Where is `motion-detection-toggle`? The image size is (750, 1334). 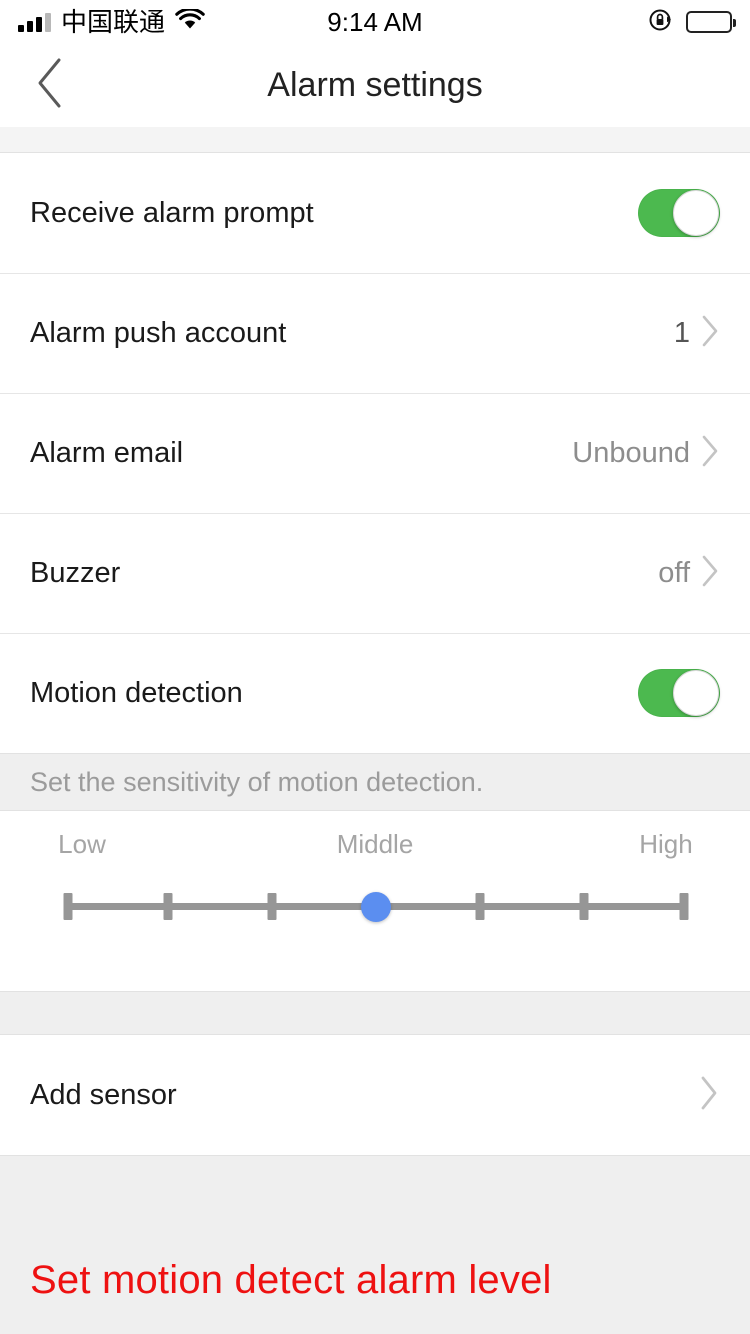
motion-detection-toggle is located at coordinates (679, 693).